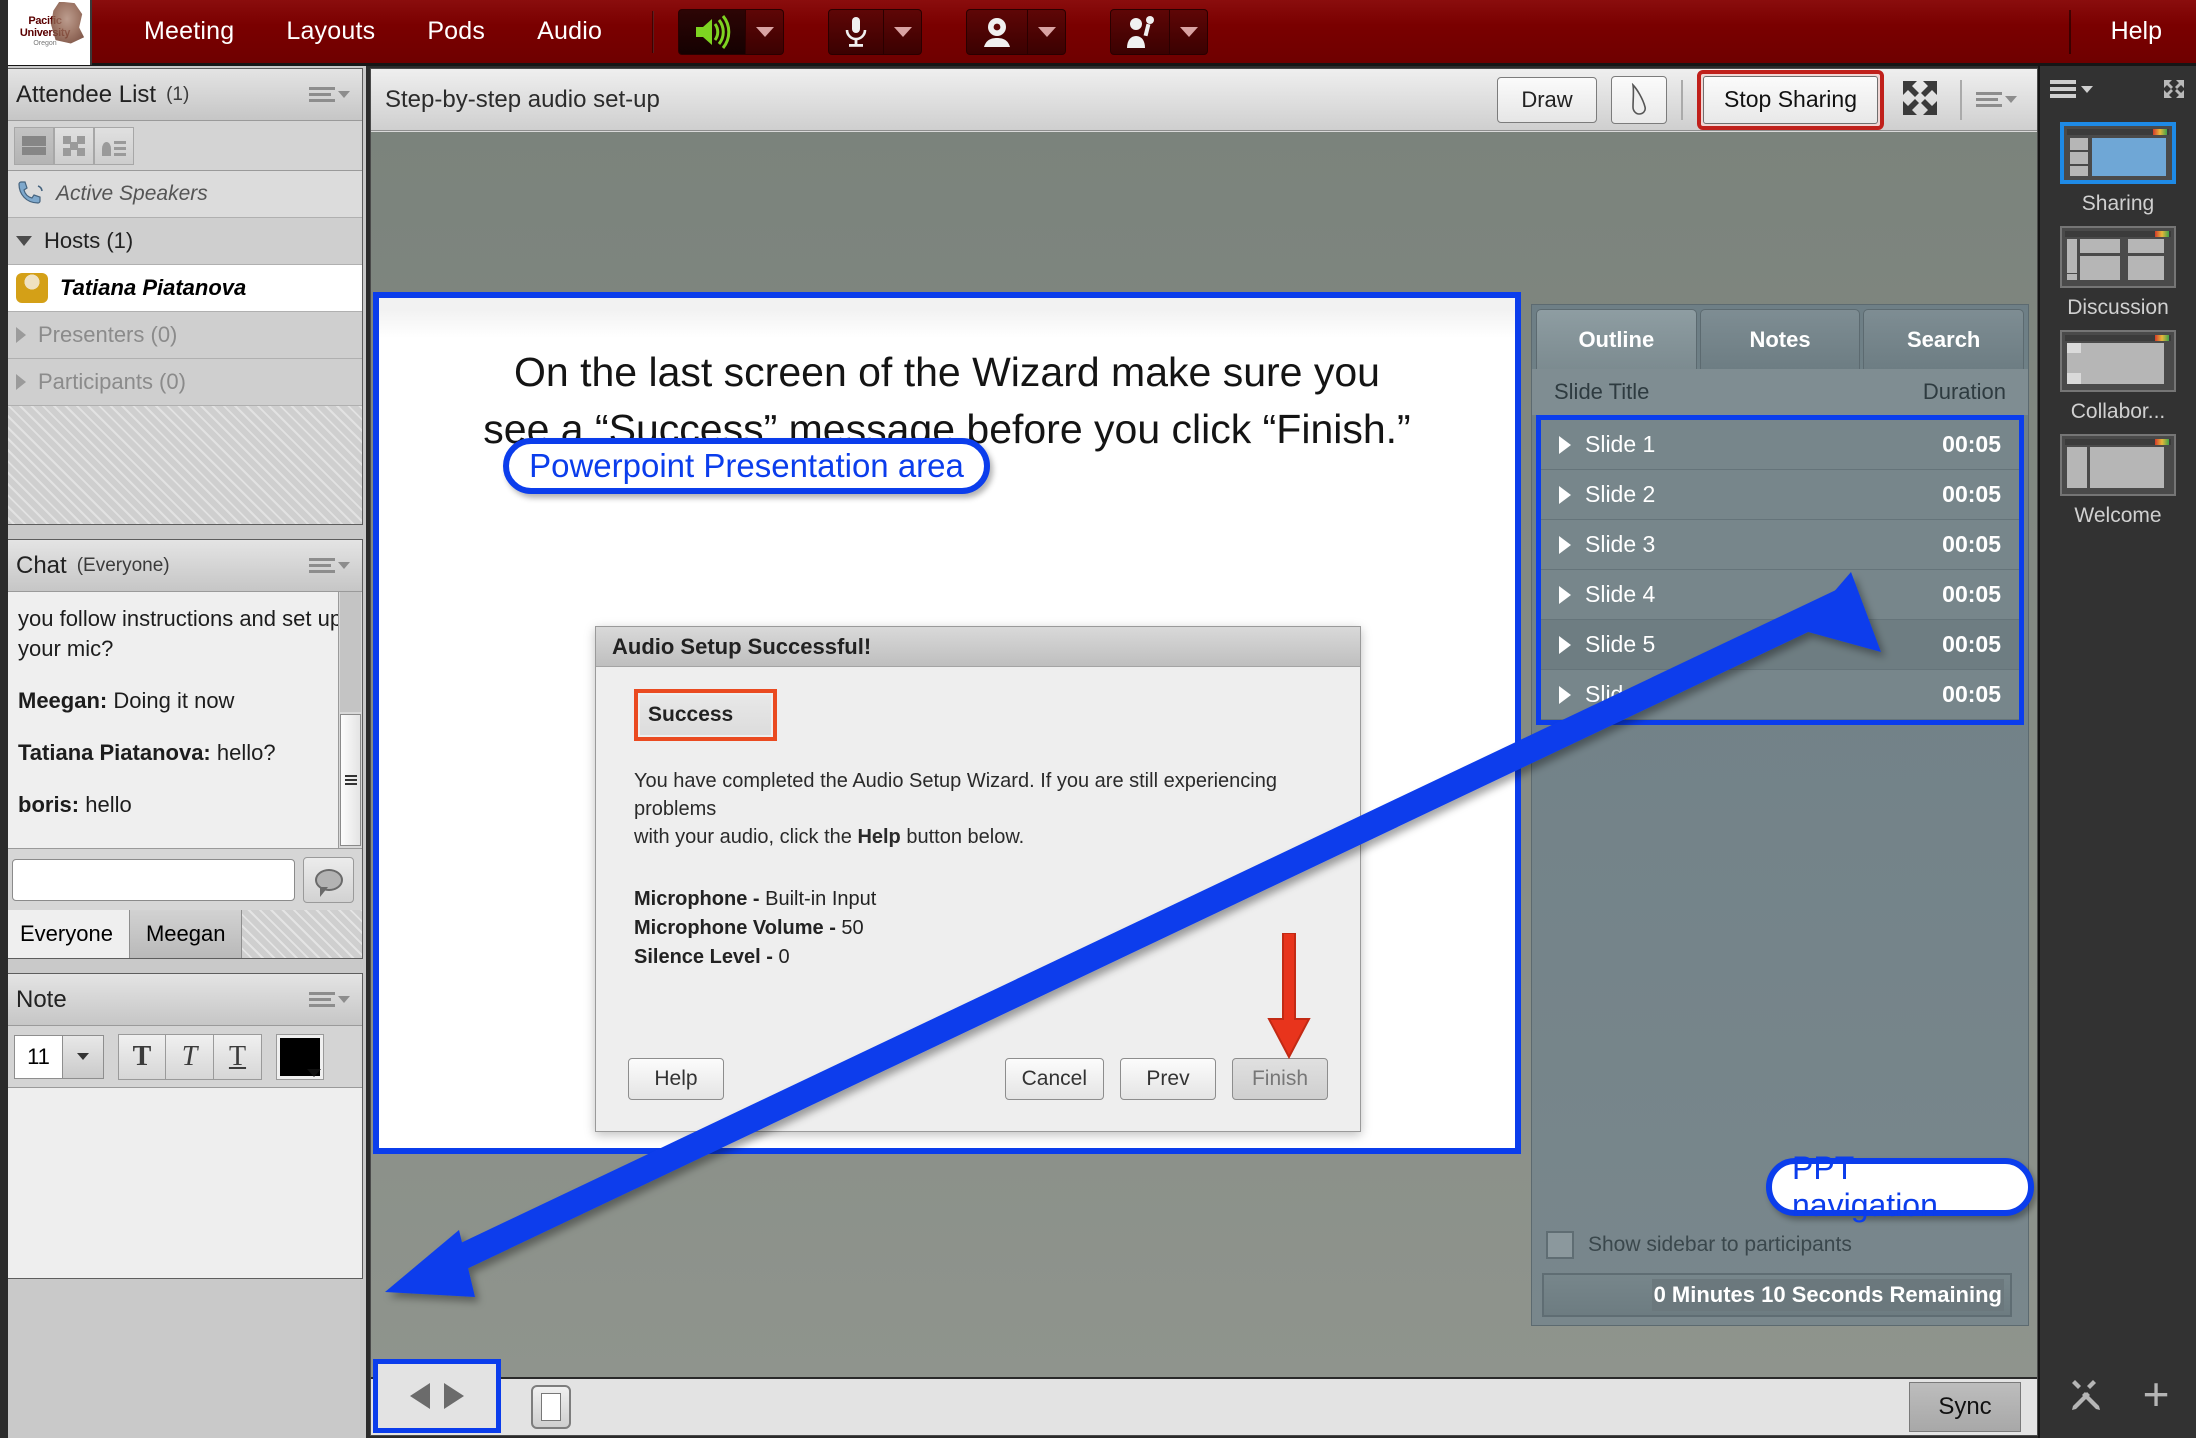 Image resolution: width=2196 pixels, height=1438 pixels. I want to click on note-text-area, so click(183, 1183).